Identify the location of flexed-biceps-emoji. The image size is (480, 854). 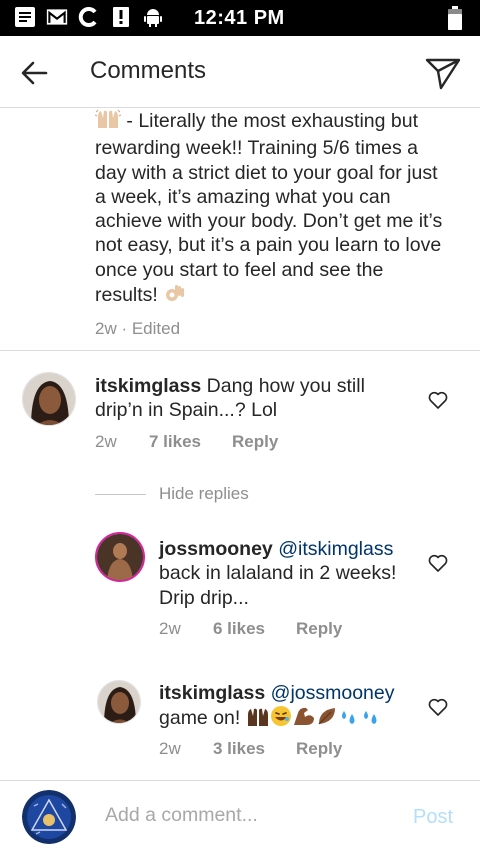
(304, 719).